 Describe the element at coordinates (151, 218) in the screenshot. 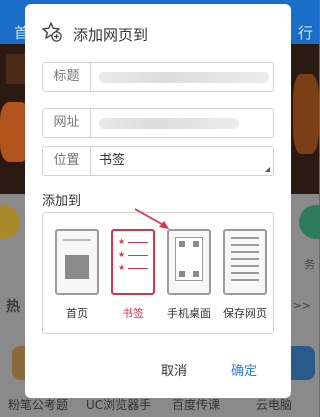

I see `red-arrow-icon` at that location.